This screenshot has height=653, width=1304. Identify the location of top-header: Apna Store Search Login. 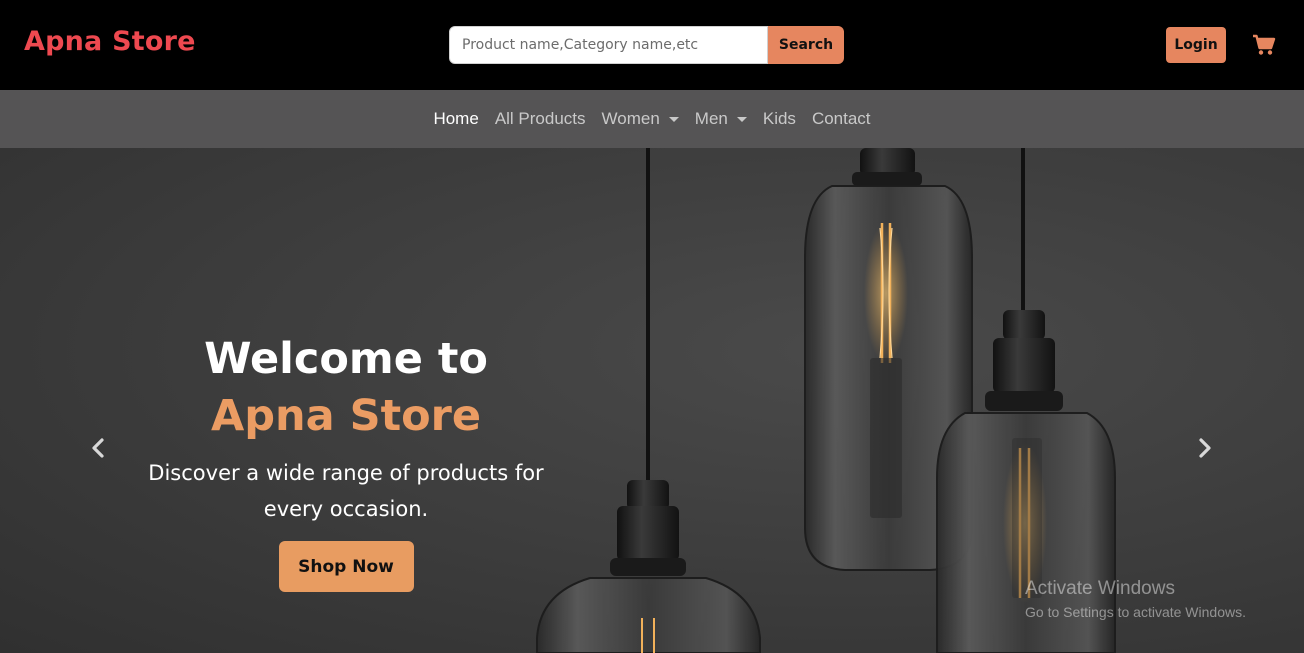
(652, 45).